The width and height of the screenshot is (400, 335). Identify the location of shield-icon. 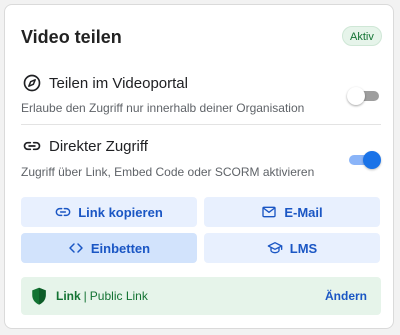
(39, 296).